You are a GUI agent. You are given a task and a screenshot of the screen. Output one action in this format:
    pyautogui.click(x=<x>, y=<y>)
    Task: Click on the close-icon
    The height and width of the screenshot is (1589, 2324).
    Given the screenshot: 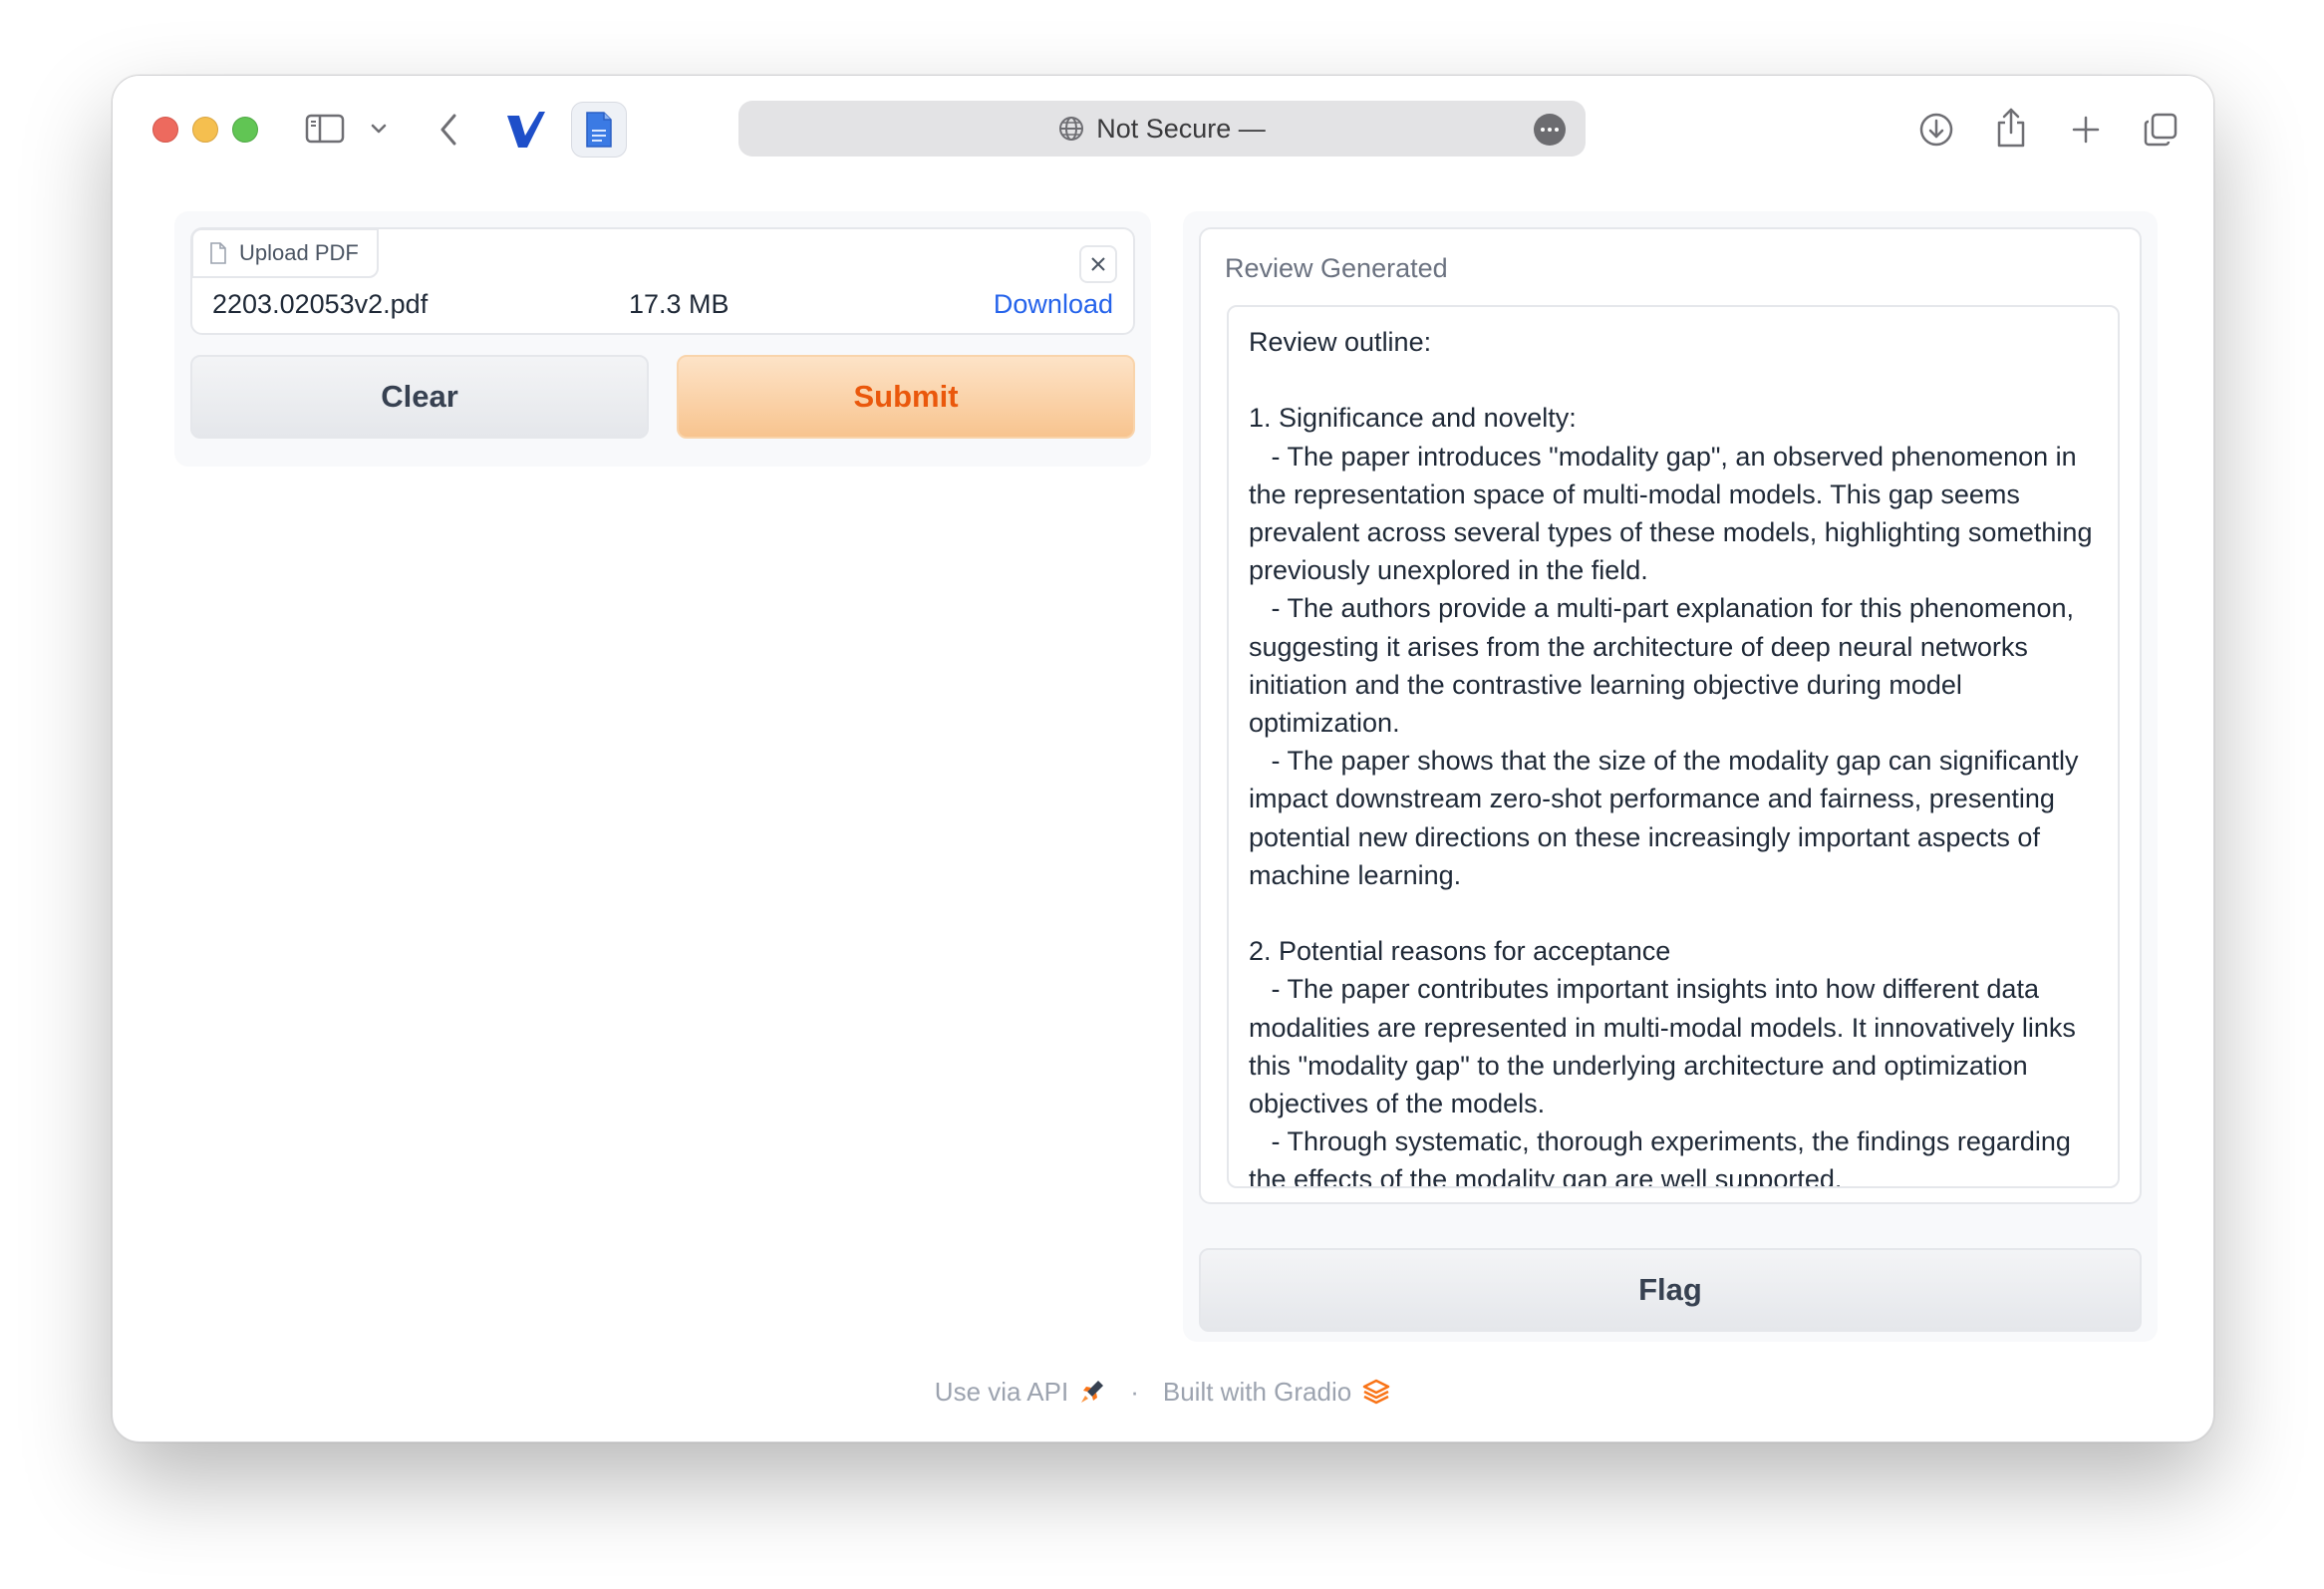 What is the action you would take?
    pyautogui.click(x=1098, y=264)
    